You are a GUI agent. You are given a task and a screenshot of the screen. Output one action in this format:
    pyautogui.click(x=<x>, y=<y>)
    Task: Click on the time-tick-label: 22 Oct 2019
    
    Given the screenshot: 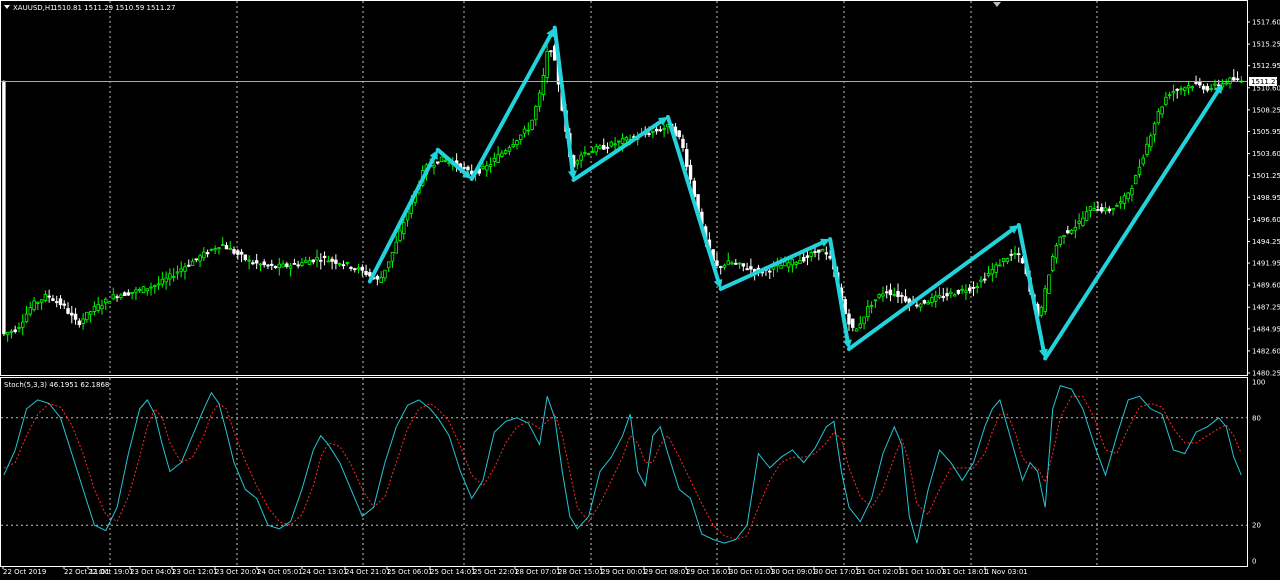 What is the action you would take?
    pyautogui.click(x=24, y=572)
    